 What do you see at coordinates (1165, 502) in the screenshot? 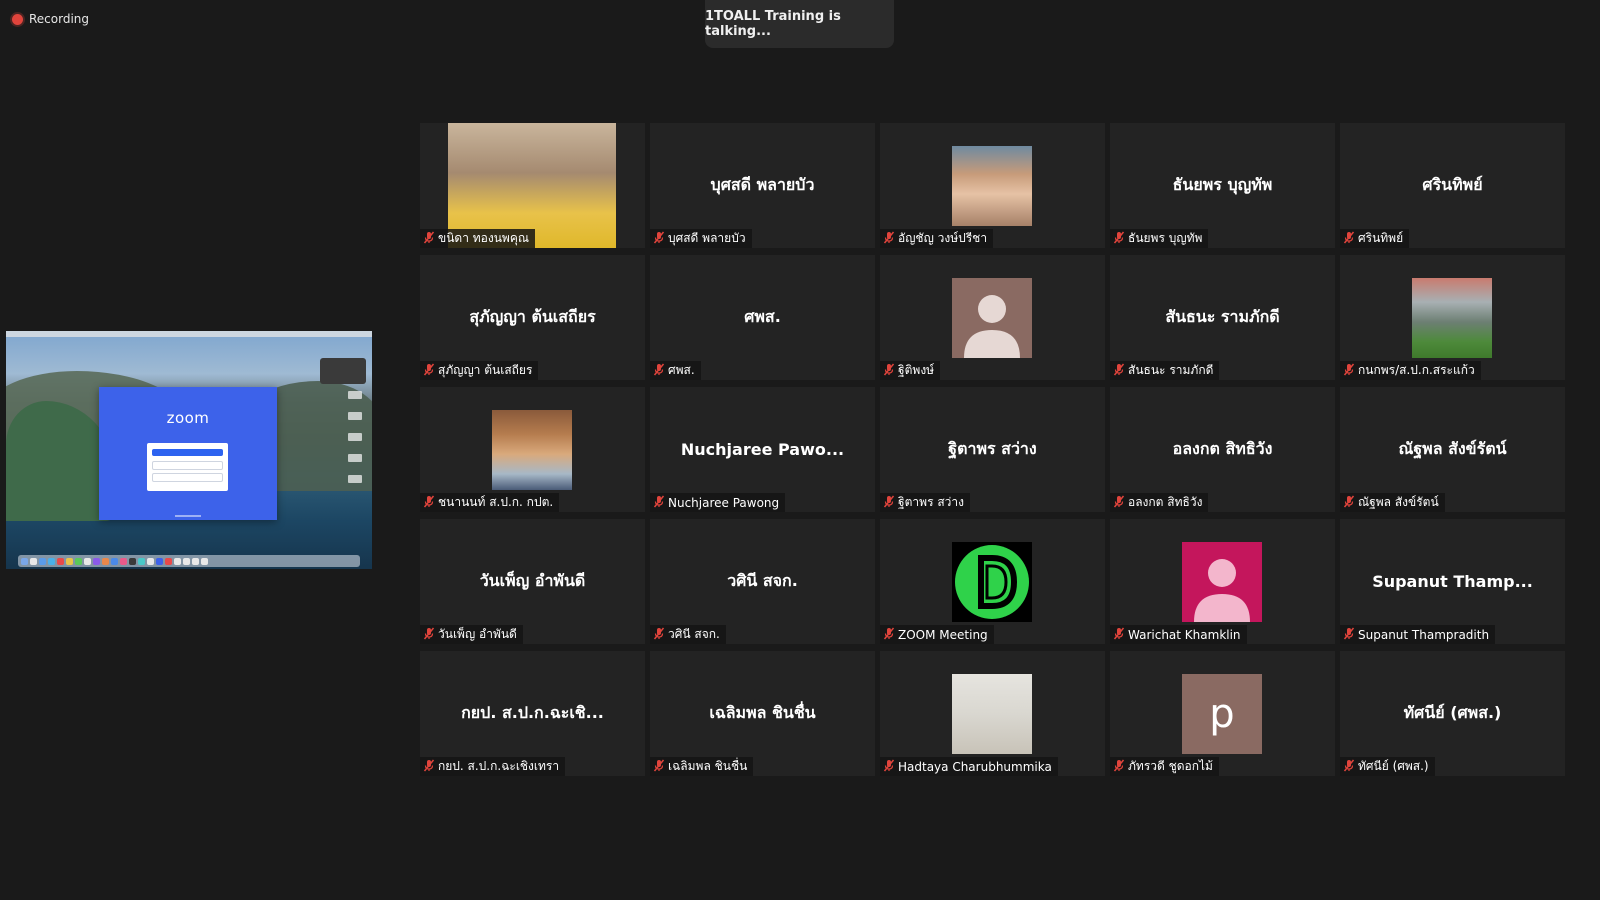
I see `participant-name: อลงกต สิทธิวัง` at bounding box center [1165, 502].